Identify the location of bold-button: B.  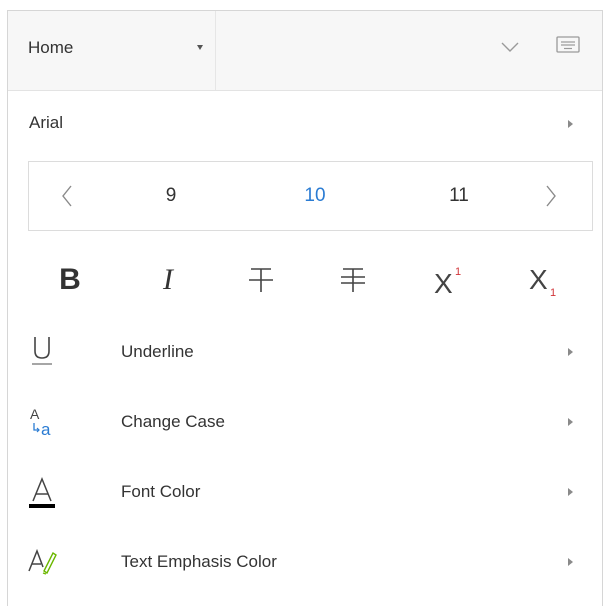
(70, 280).